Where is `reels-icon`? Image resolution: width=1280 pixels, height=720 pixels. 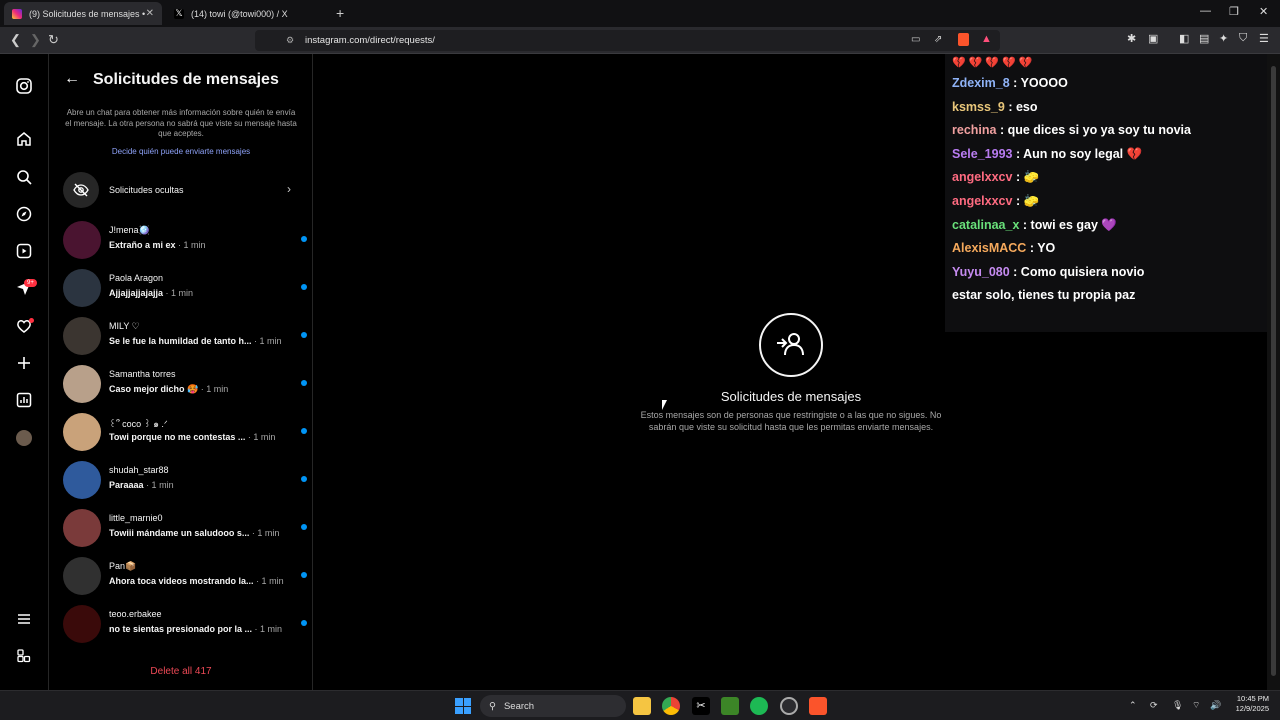 reels-icon is located at coordinates (24, 251).